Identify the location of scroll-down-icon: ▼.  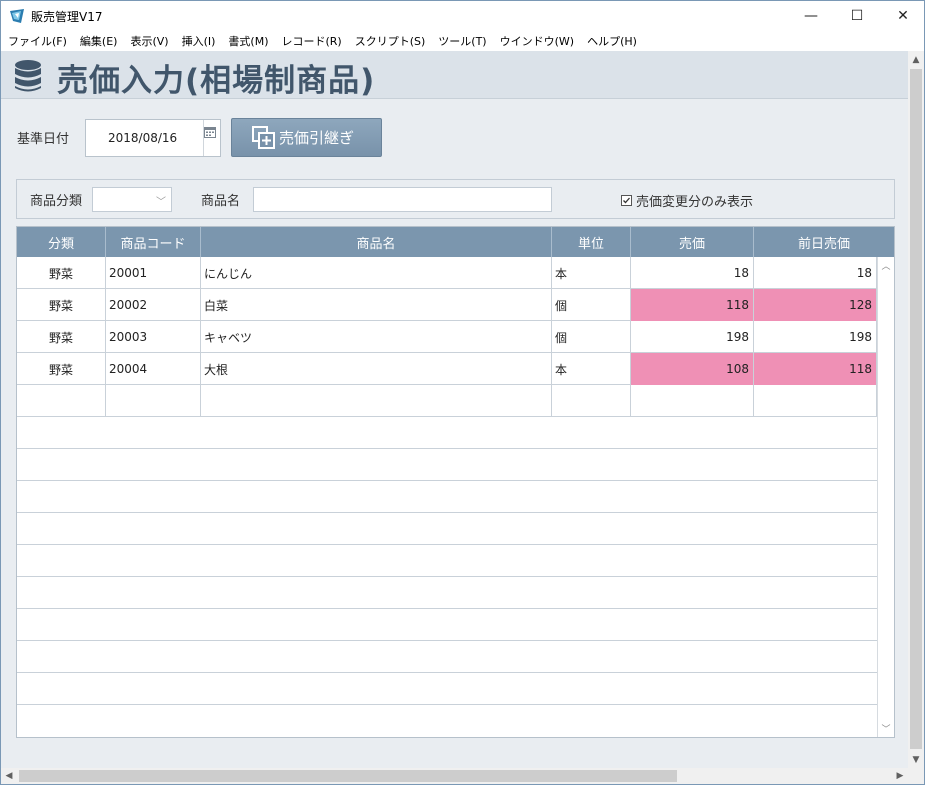
(916, 759).